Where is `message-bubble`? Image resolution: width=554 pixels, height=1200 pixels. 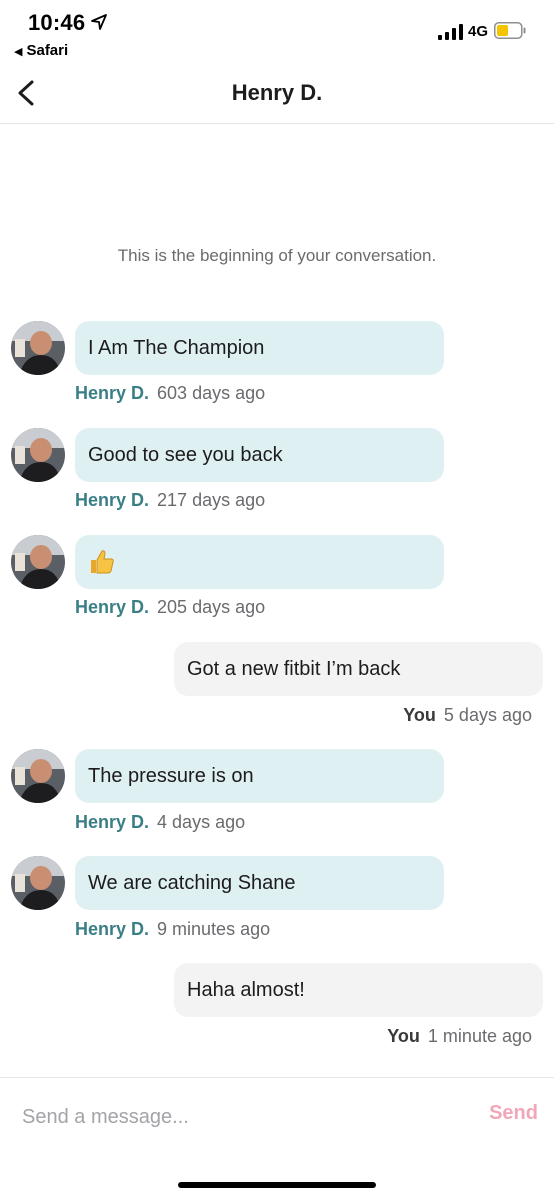
message-bubble is located at coordinates (259, 562).